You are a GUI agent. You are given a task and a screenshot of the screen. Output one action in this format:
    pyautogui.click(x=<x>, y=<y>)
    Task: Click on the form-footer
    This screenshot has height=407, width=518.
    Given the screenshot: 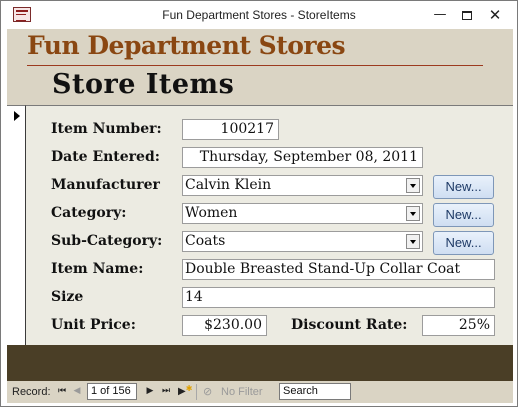 What is the action you would take?
    pyautogui.click(x=260, y=363)
    